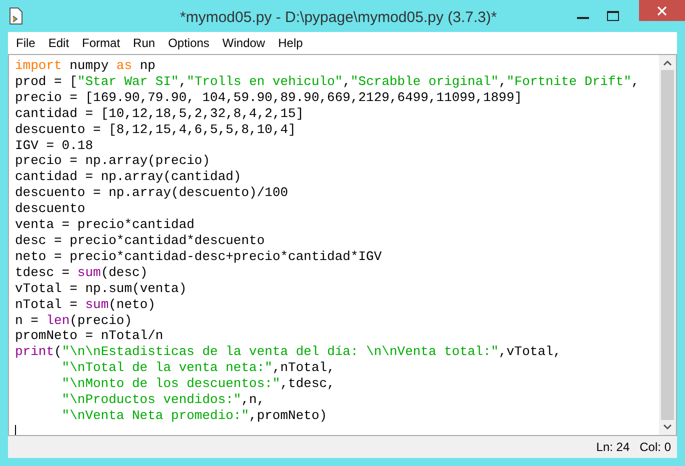  Describe the element at coordinates (290, 43) in the screenshot. I see `menu-item: Help` at that location.